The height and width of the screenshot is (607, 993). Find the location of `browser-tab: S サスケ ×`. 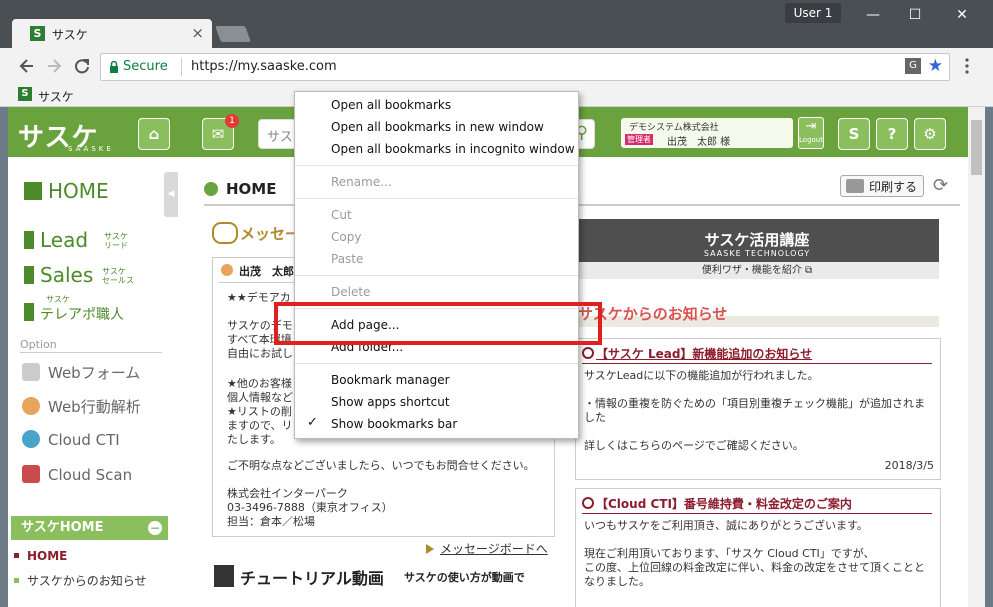

browser-tab: S サスケ × is located at coordinates (112, 33).